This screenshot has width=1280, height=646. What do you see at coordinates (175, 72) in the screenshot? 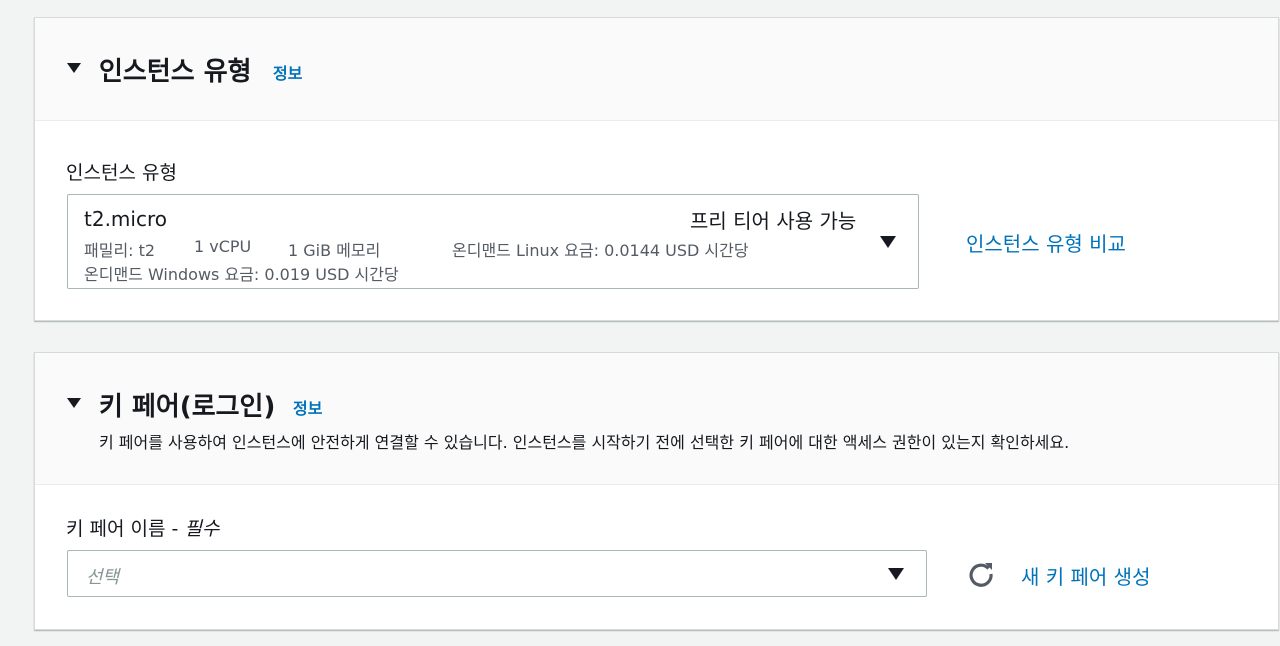
I see `panel-title: 인스턴스 유형` at bounding box center [175, 72].